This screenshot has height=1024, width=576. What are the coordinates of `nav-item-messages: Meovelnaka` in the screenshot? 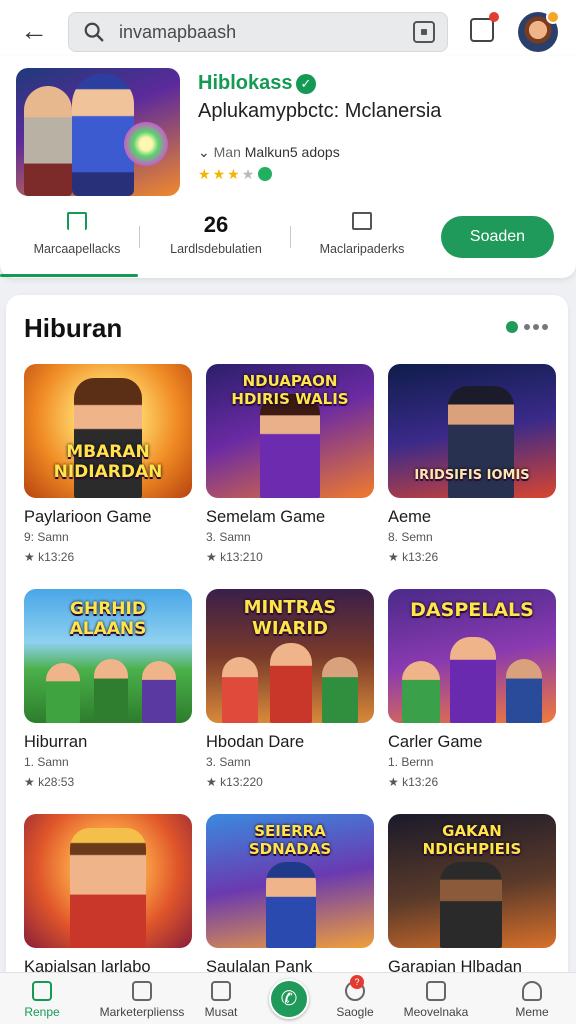 It's located at (436, 998).